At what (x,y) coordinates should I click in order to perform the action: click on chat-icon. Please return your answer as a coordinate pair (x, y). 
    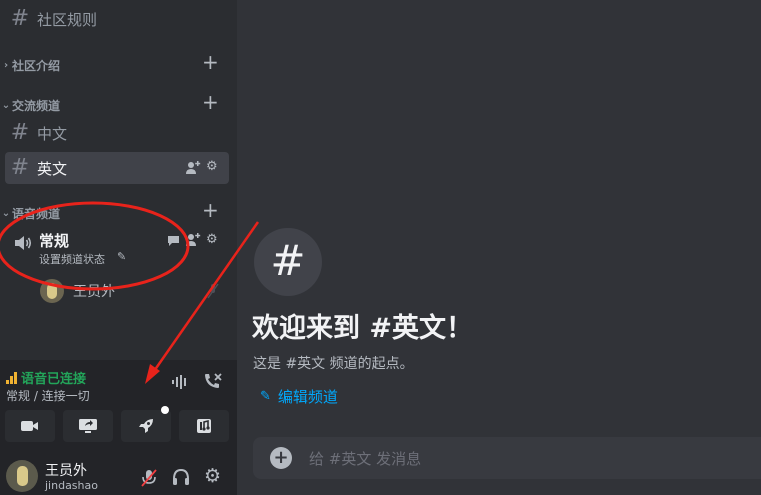
    Looking at the image, I should click on (173, 241).